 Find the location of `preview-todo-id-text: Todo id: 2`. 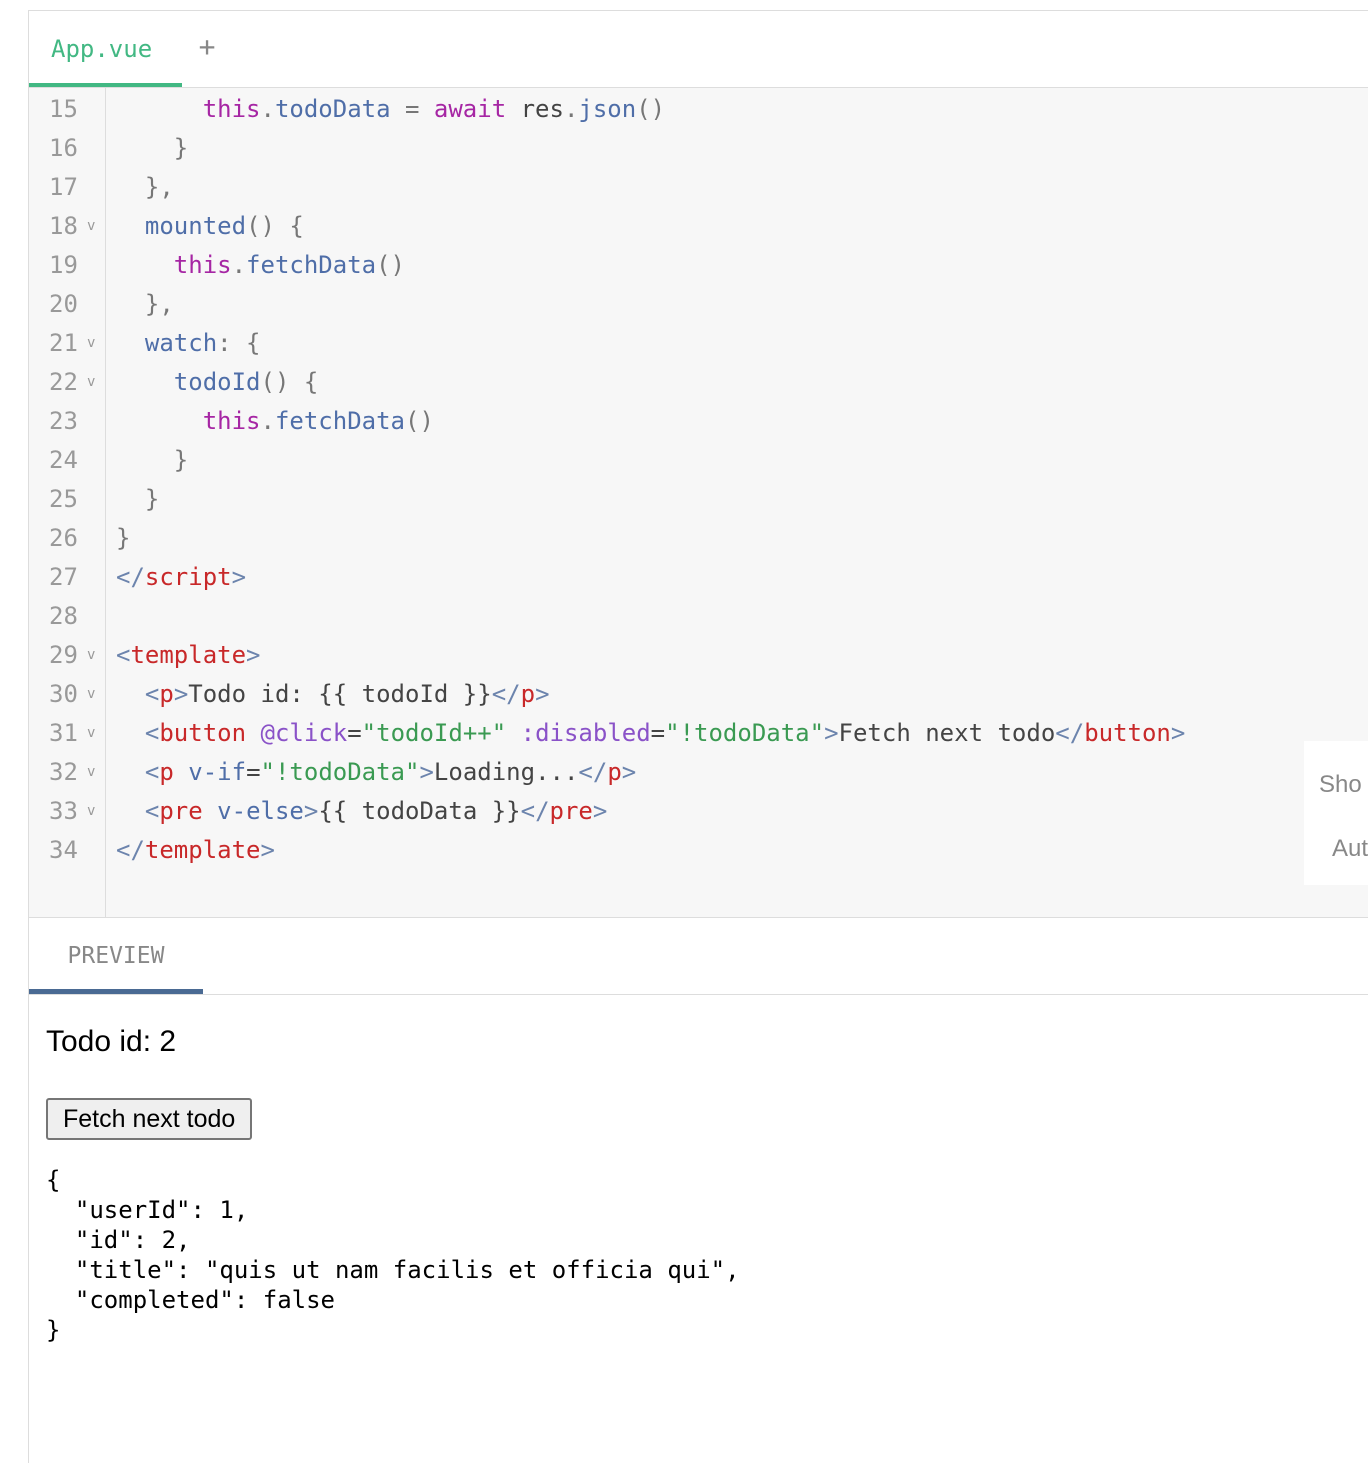

preview-todo-id-text: Todo id: 2 is located at coordinates (111, 1041).